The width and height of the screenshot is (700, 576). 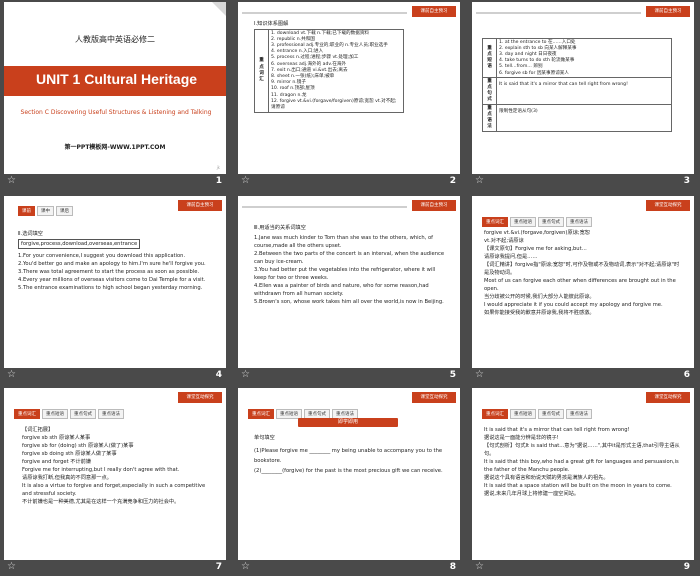 I want to click on unit-title-band: UNIT 1 Cultural Heritage, so click(x=115, y=81).